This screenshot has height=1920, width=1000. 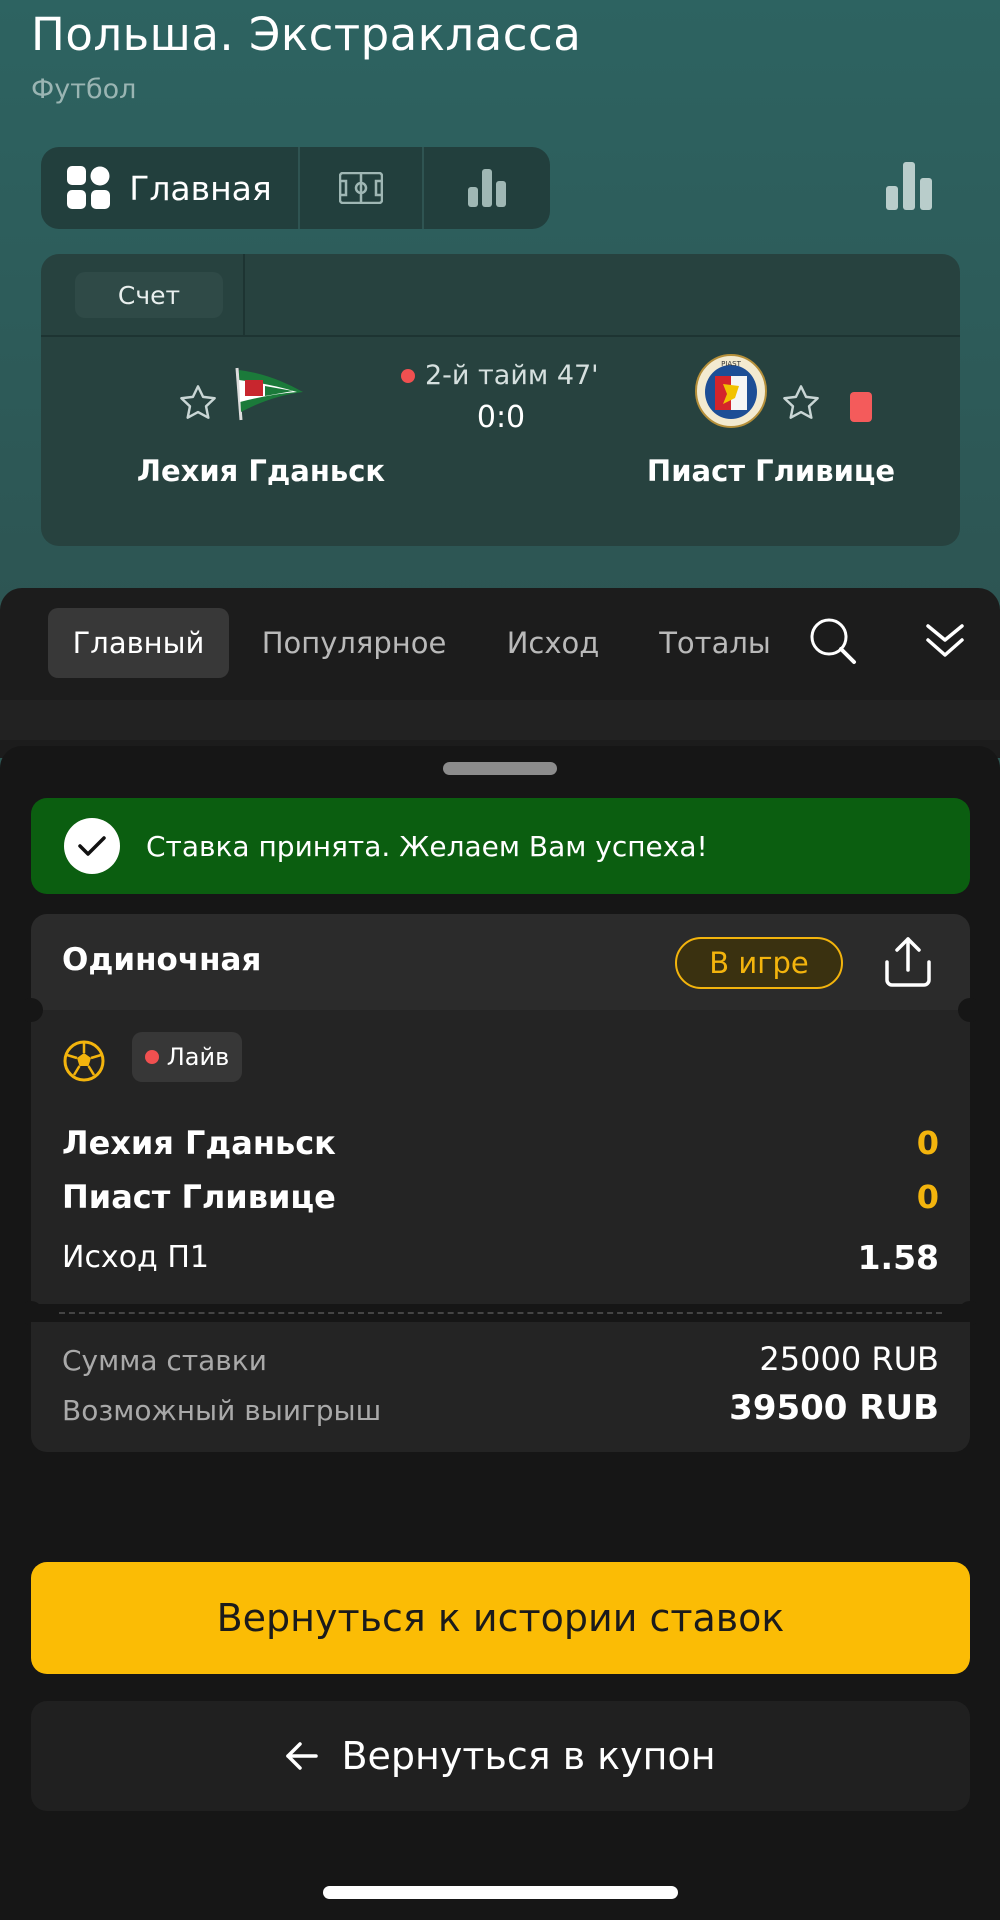 I want to click on lechia-flag-logo, so click(x=269, y=394).